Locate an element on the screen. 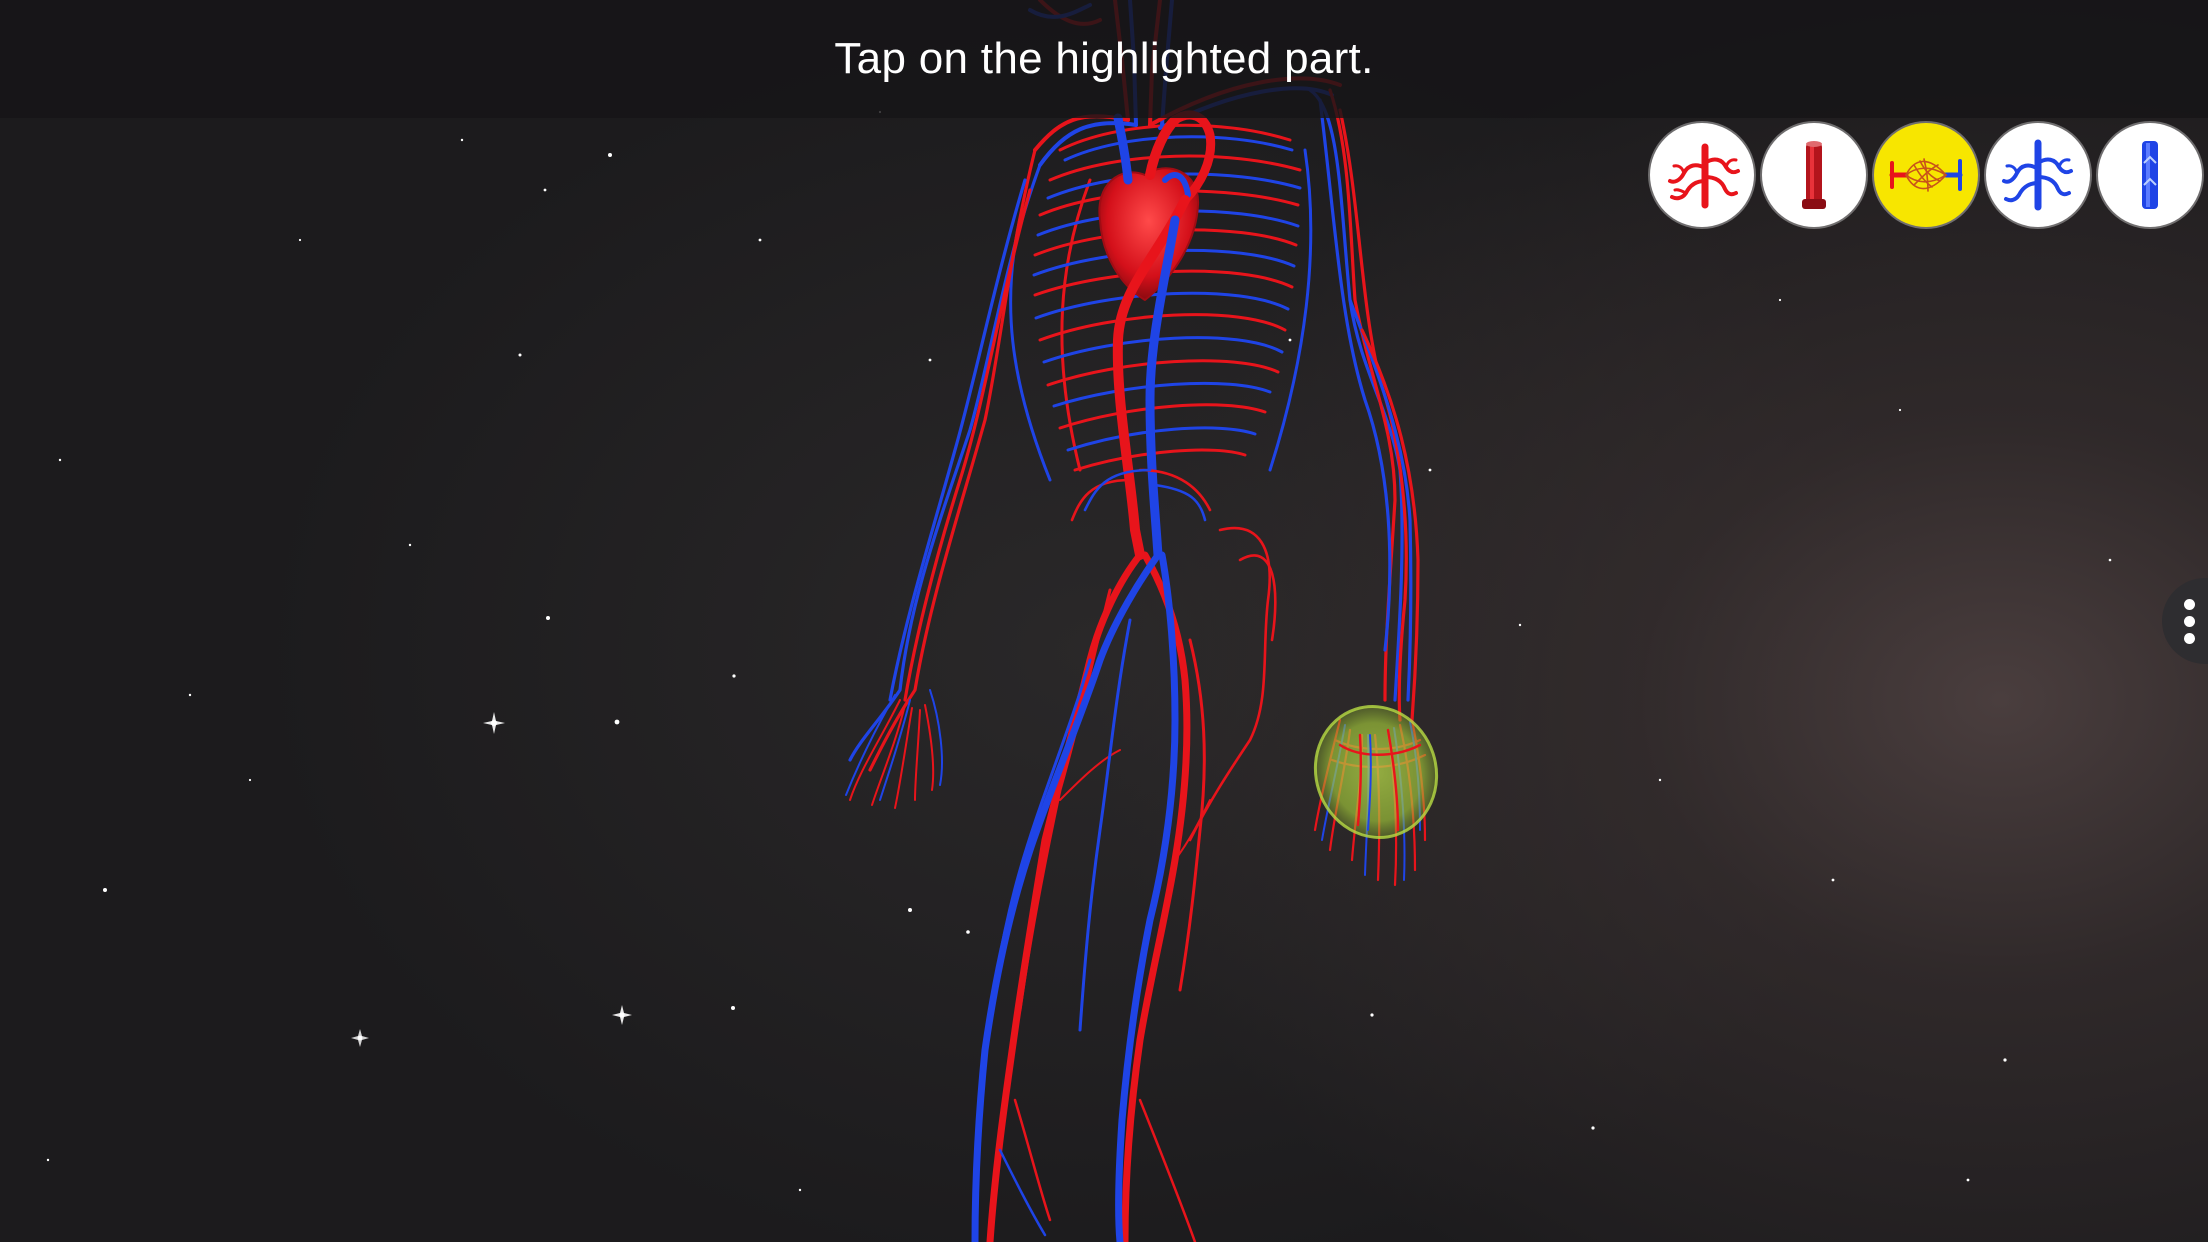 This screenshot has width=2208, height=1242. capillary-bed-icon is located at coordinates (1926, 175).